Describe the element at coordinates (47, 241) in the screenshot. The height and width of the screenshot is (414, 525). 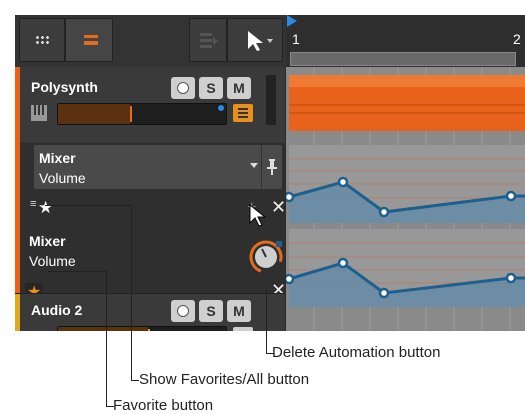
I see `lane2-device: Mixer` at that location.